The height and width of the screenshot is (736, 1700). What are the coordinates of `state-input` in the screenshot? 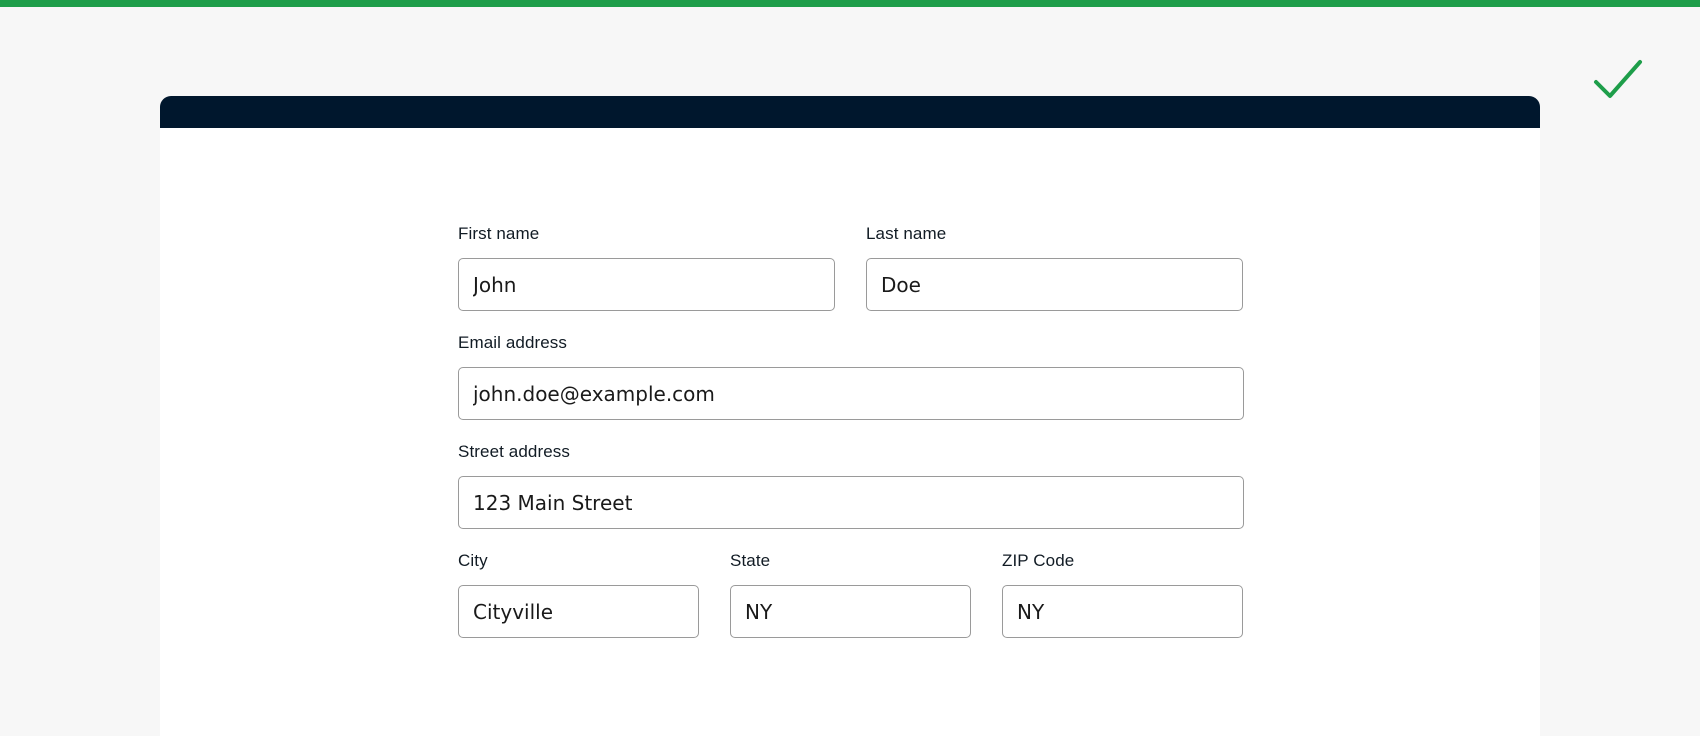 It's located at (850, 611).